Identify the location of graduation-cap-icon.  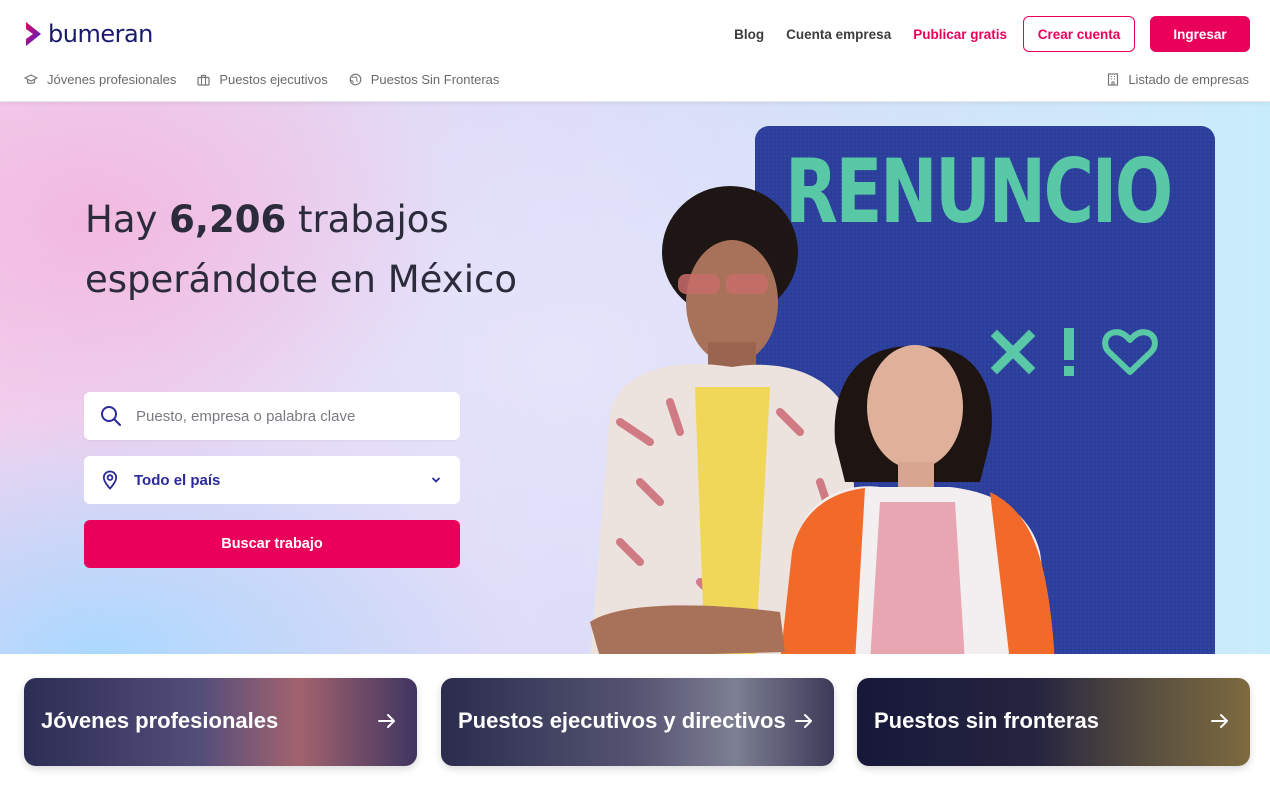
(31, 78).